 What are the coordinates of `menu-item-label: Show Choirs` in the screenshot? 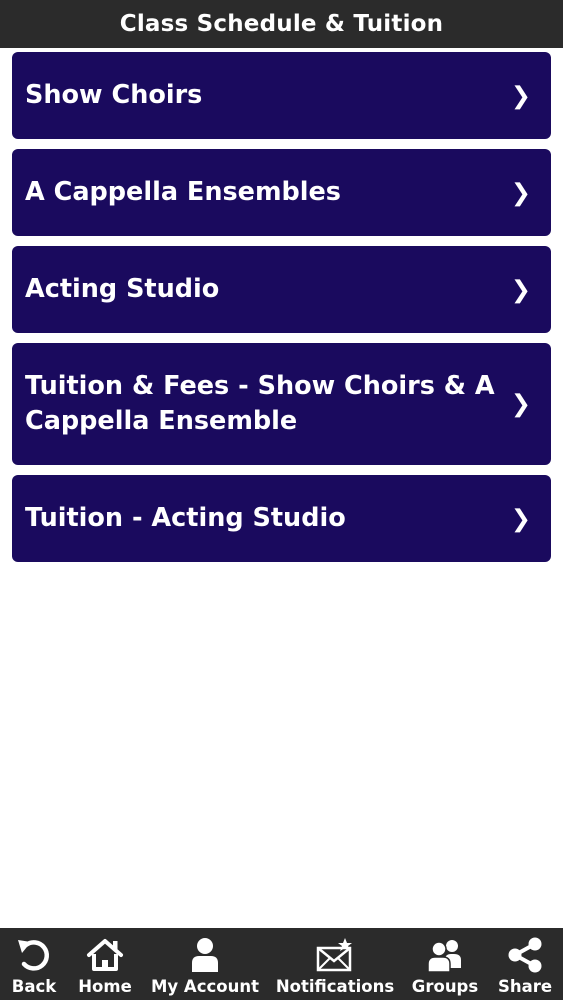 It's located at (114, 95).